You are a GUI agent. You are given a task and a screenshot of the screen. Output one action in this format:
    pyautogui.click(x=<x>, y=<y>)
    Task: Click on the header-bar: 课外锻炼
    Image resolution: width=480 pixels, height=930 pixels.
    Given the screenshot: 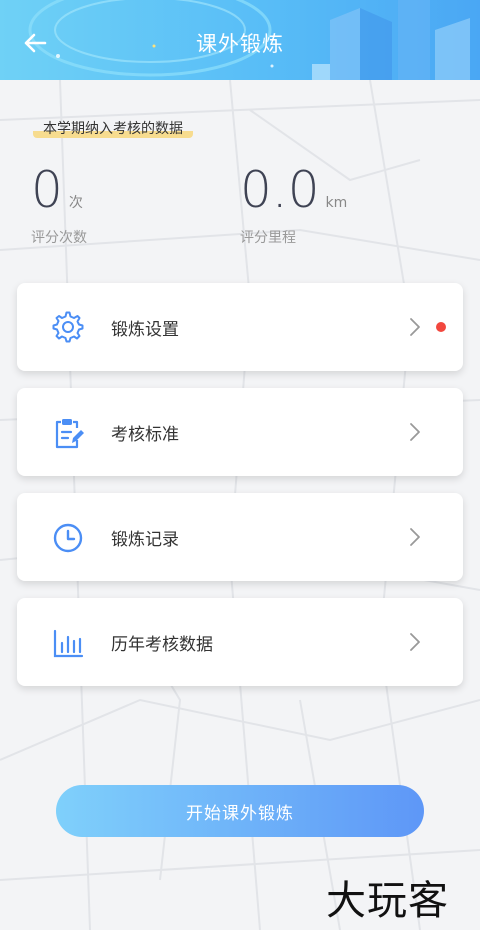 What is the action you would take?
    pyautogui.click(x=240, y=40)
    